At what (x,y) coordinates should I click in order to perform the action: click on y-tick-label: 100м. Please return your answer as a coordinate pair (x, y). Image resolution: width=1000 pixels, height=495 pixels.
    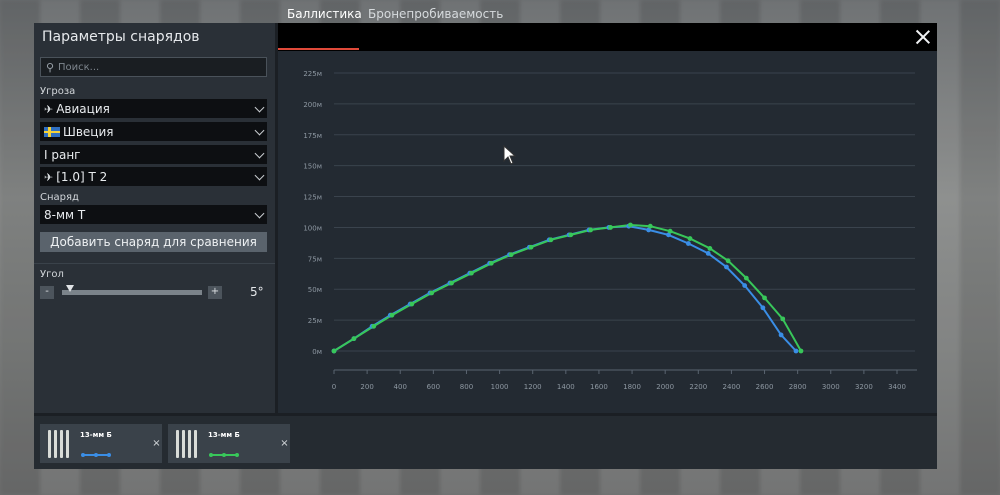
    Looking at the image, I should click on (312, 228).